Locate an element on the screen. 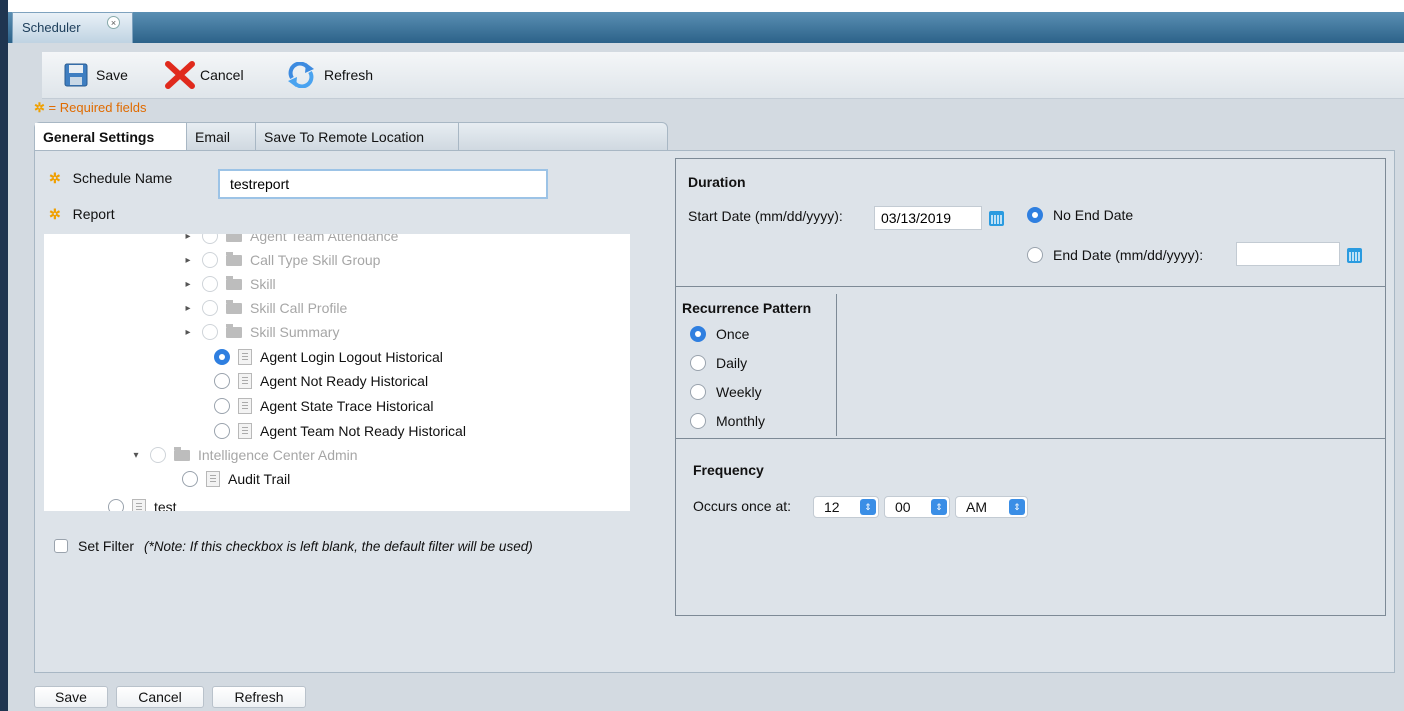 This screenshot has width=1404, height=711. tree-report-item: Agent Team Not Ready Historical is located at coordinates (336, 431).